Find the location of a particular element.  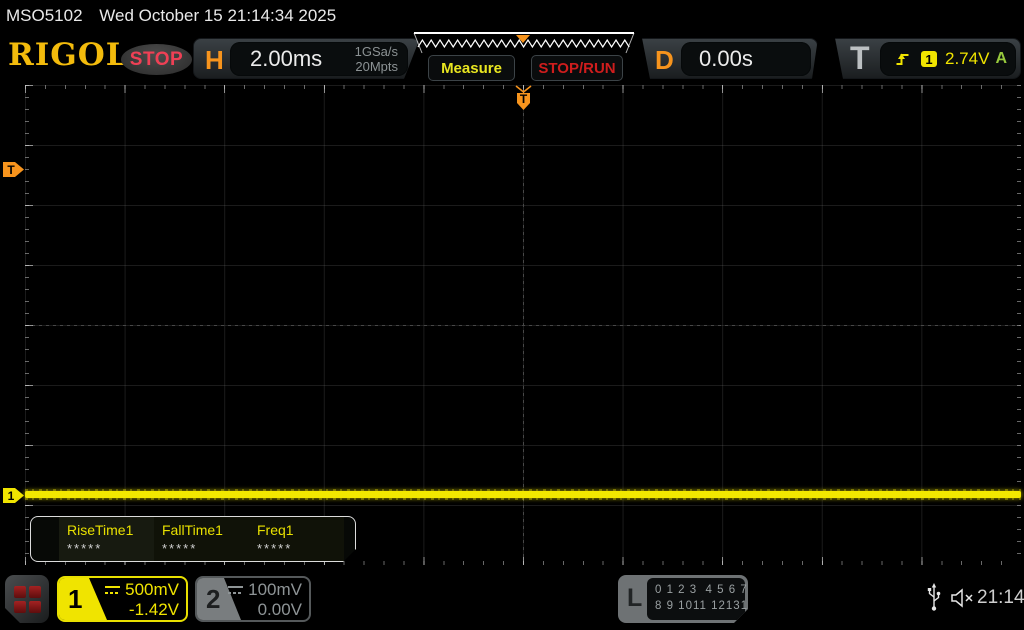

delay-readout: 0.00s is located at coordinates (746, 59).